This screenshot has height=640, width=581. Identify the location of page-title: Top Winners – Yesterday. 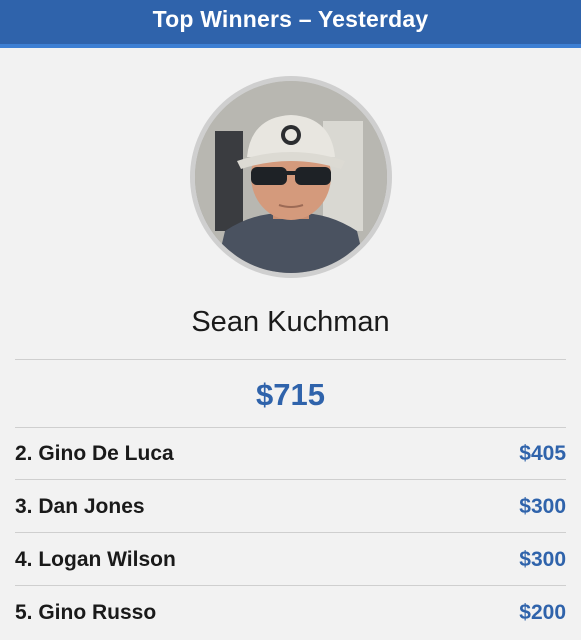
(290, 18).